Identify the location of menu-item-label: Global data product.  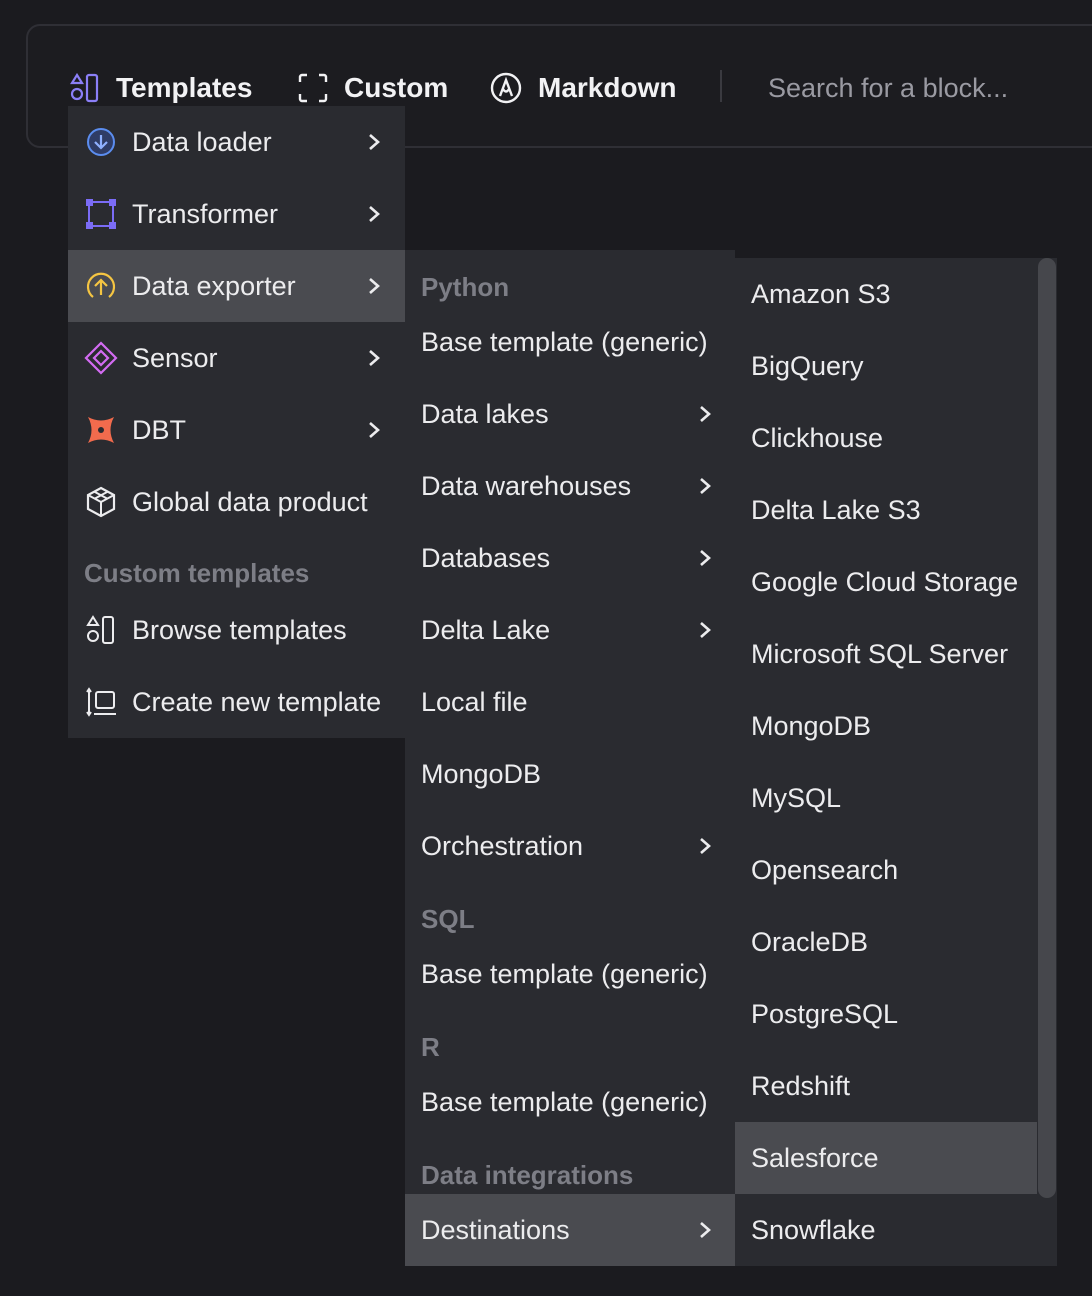
(250, 501).